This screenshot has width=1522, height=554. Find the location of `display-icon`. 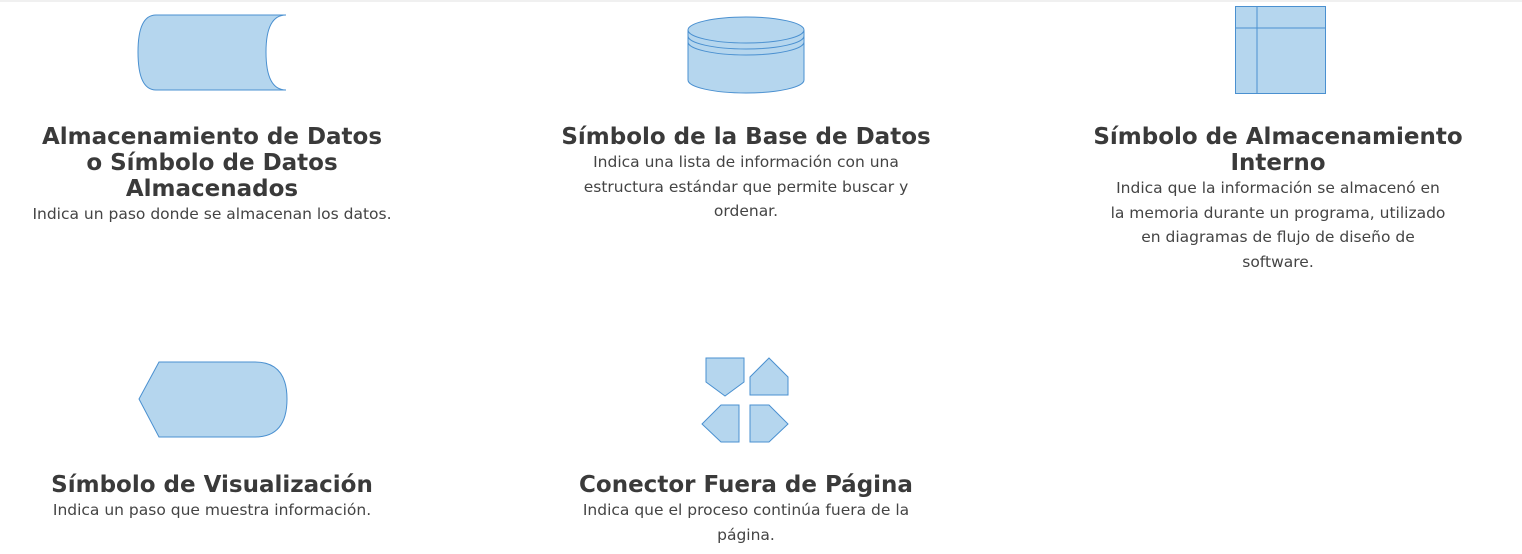

display-icon is located at coordinates (213, 399).